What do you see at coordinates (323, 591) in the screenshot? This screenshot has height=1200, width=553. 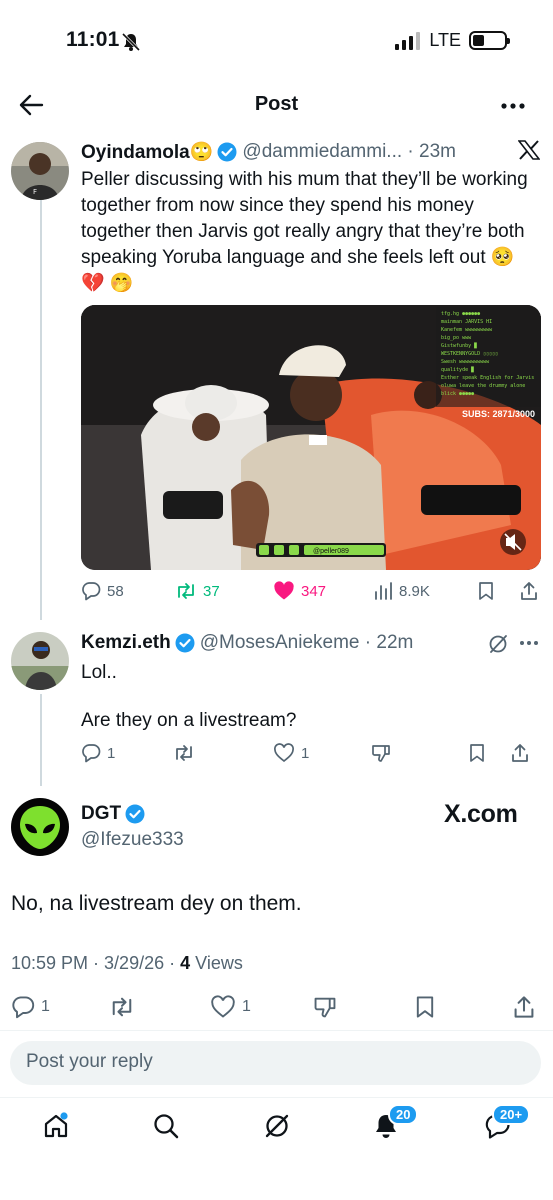 I see `like-button: 347` at bounding box center [323, 591].